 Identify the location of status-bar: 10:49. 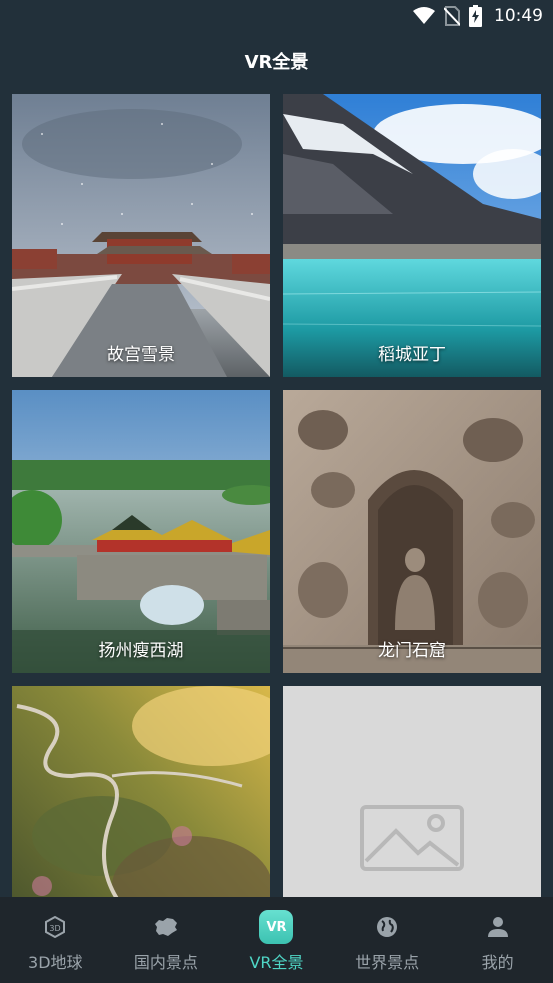
(276, 16).